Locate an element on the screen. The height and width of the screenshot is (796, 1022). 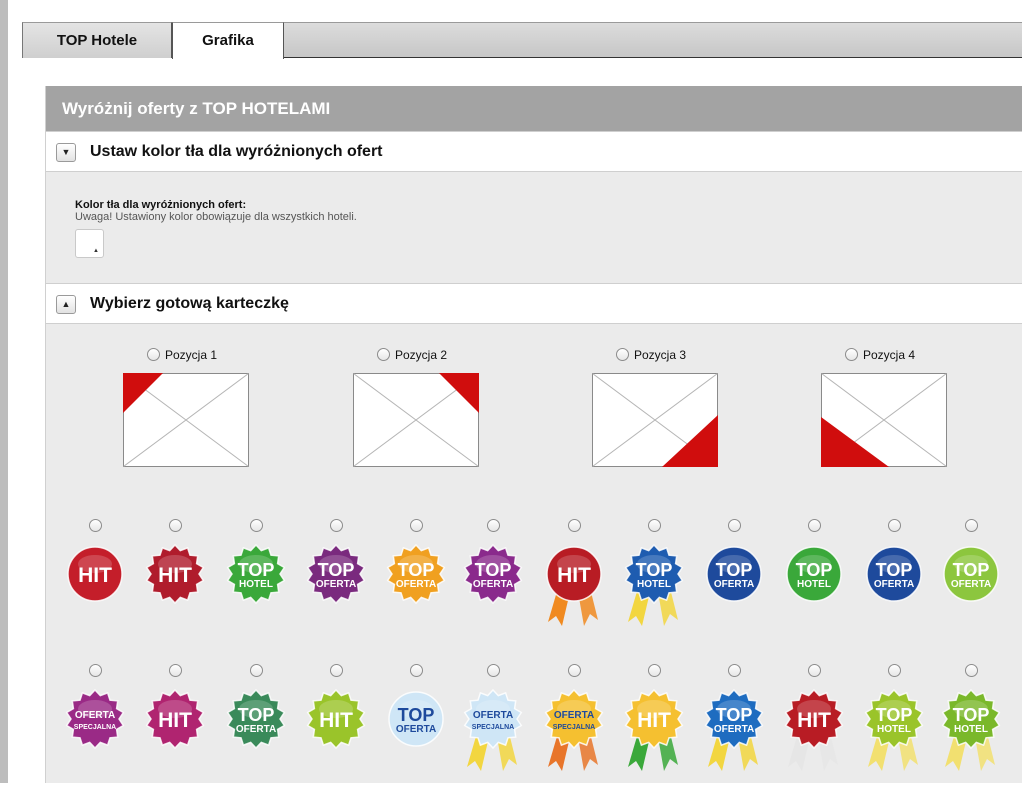
background-color-section-header: ▼ Ustaw kolor tła dla wyróżnionych ofert is located at coordinates (534, 151).